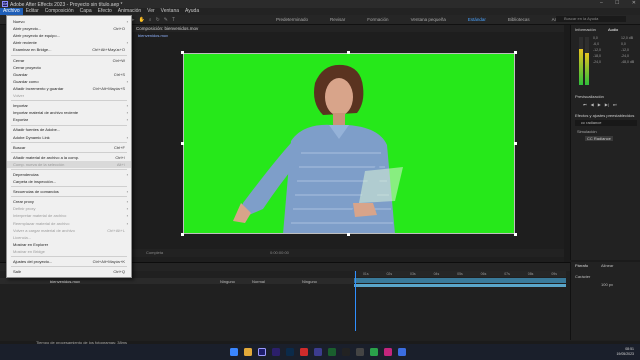 This screenshot has width=640, height=360. I want to click on workspace-item: Revisar, so click(337, 19).